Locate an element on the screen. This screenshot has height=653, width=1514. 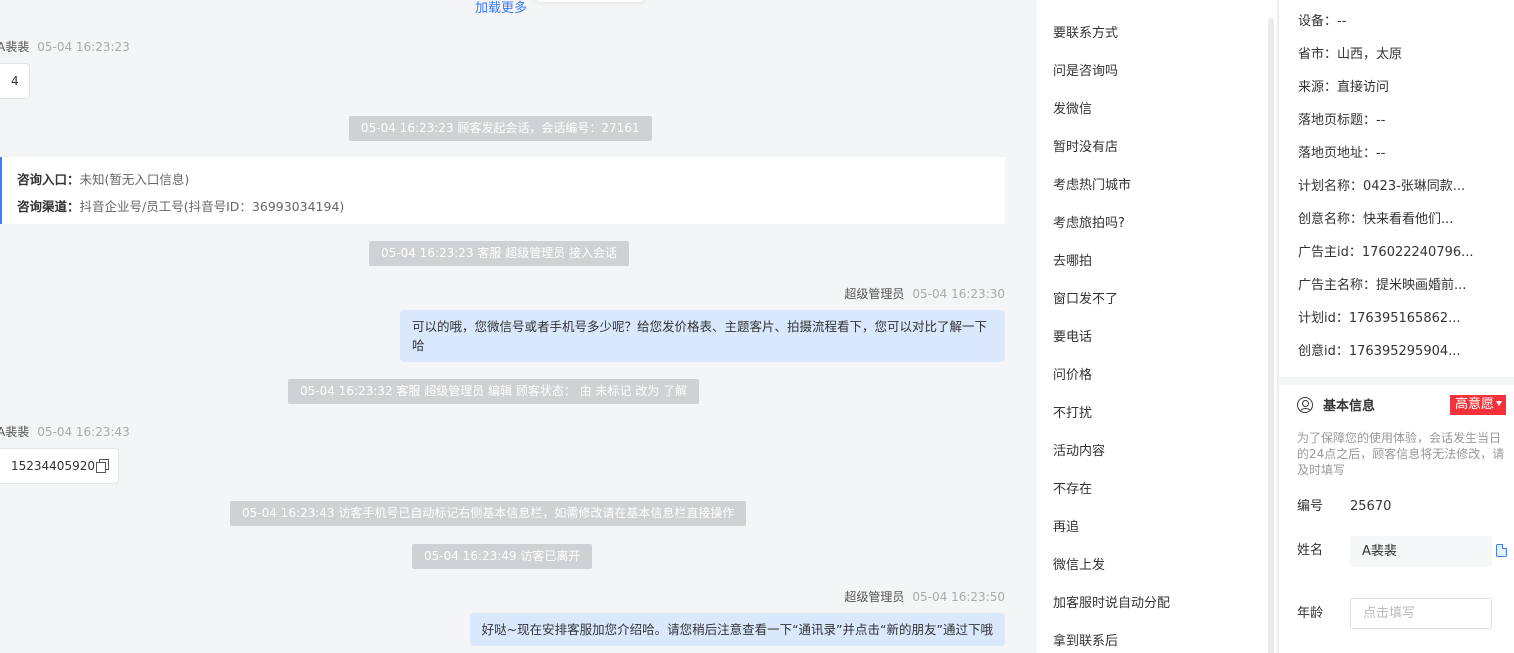
quick-reply-item: 发微信 is located at coordinates (1072, 110).